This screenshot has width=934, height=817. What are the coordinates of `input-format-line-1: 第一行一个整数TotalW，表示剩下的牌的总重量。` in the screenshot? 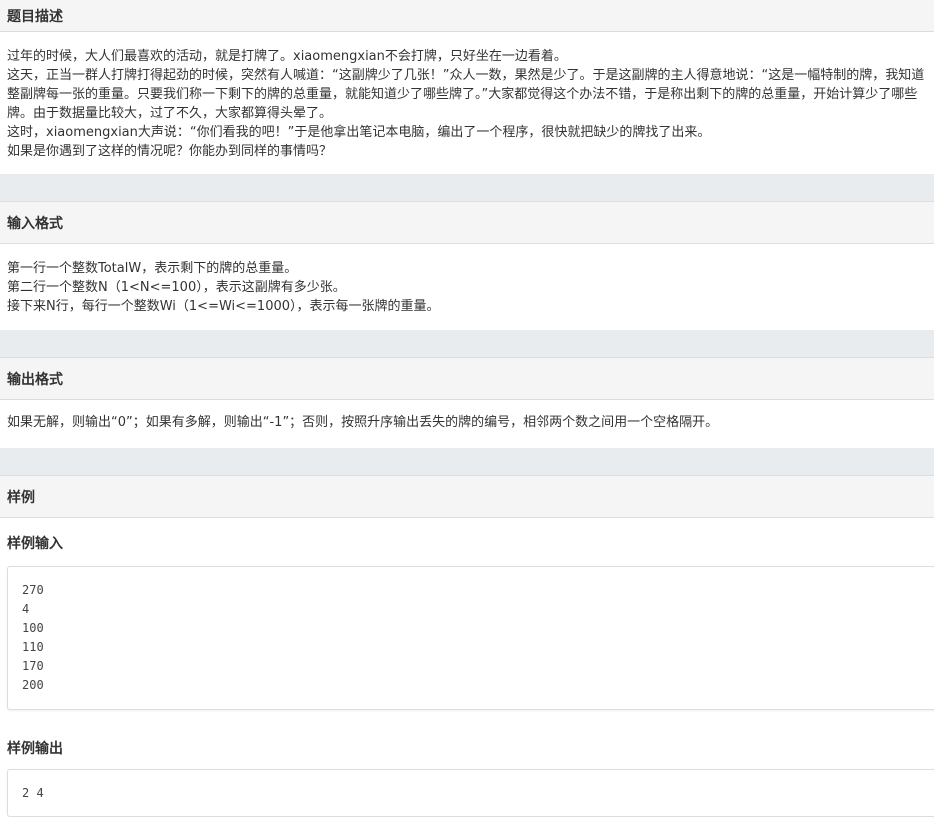 It's located at (152, 268).